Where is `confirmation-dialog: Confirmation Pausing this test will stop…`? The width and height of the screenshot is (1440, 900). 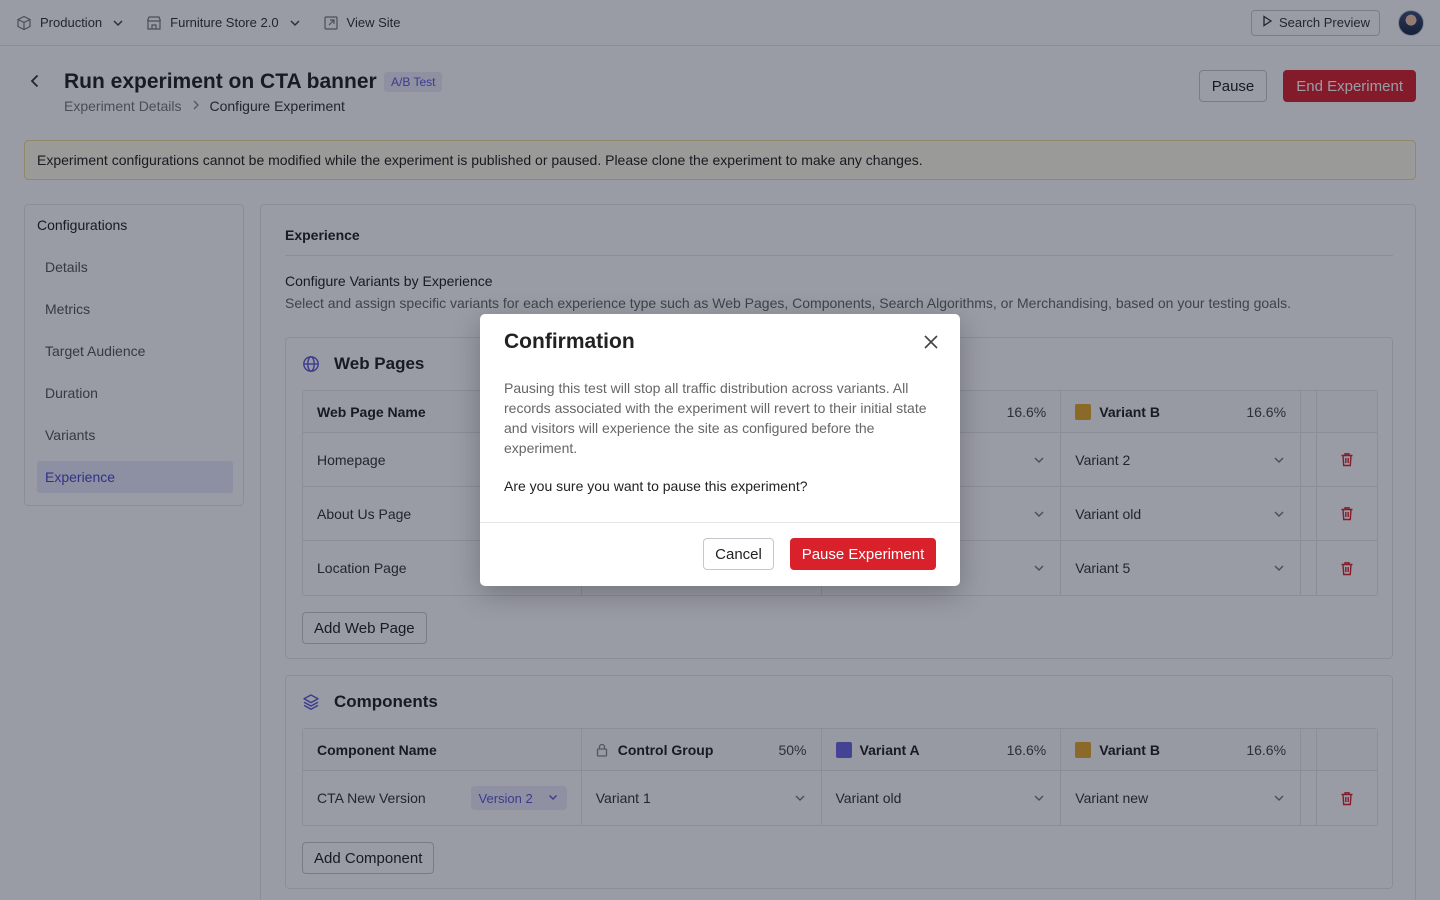 confirmation-dialog: Confirmation Pausing this test will stop… is located at coordinates (720, 450).